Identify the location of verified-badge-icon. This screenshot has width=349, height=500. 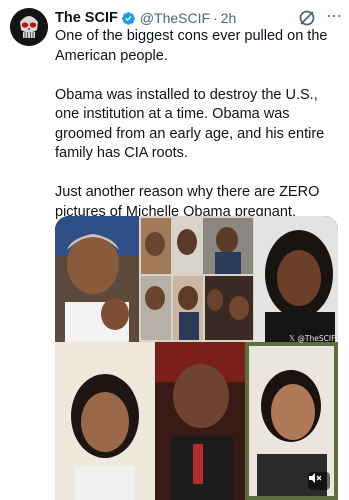
(128, 18).